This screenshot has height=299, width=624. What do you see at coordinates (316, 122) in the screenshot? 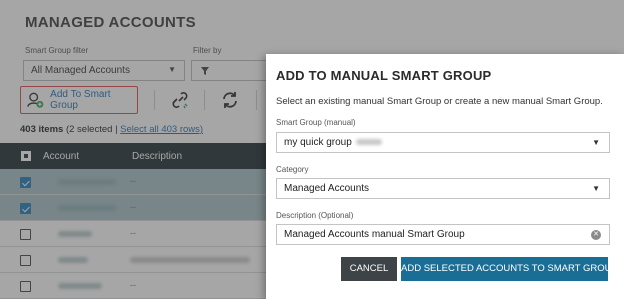
I see `smart-group-label: Smart Group (manual)` at bounding box center [316, 122].